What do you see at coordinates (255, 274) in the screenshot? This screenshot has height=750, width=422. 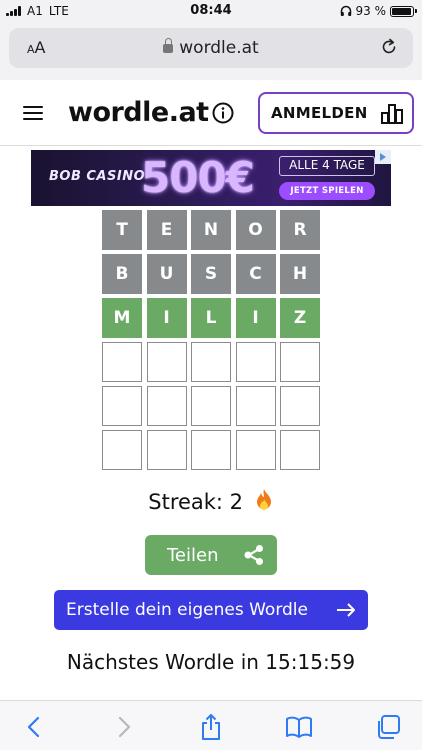 I see `board-tile: C` at bounding box center [255, 274].